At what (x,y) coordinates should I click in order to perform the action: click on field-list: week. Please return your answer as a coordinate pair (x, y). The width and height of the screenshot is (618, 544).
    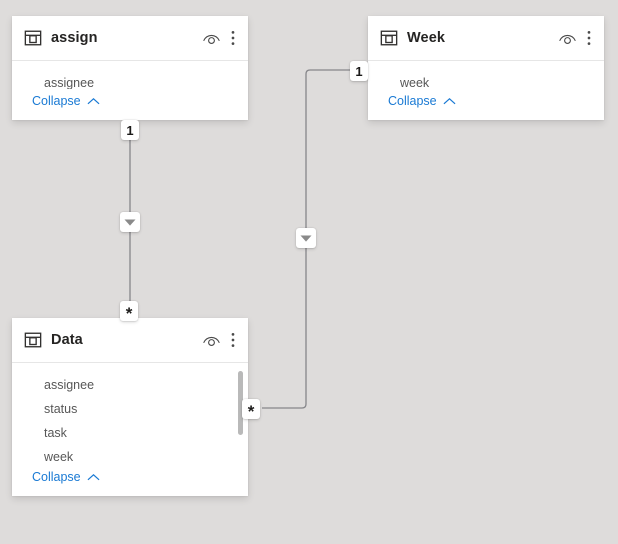
    Looking at the image, I should click on (486, 75).